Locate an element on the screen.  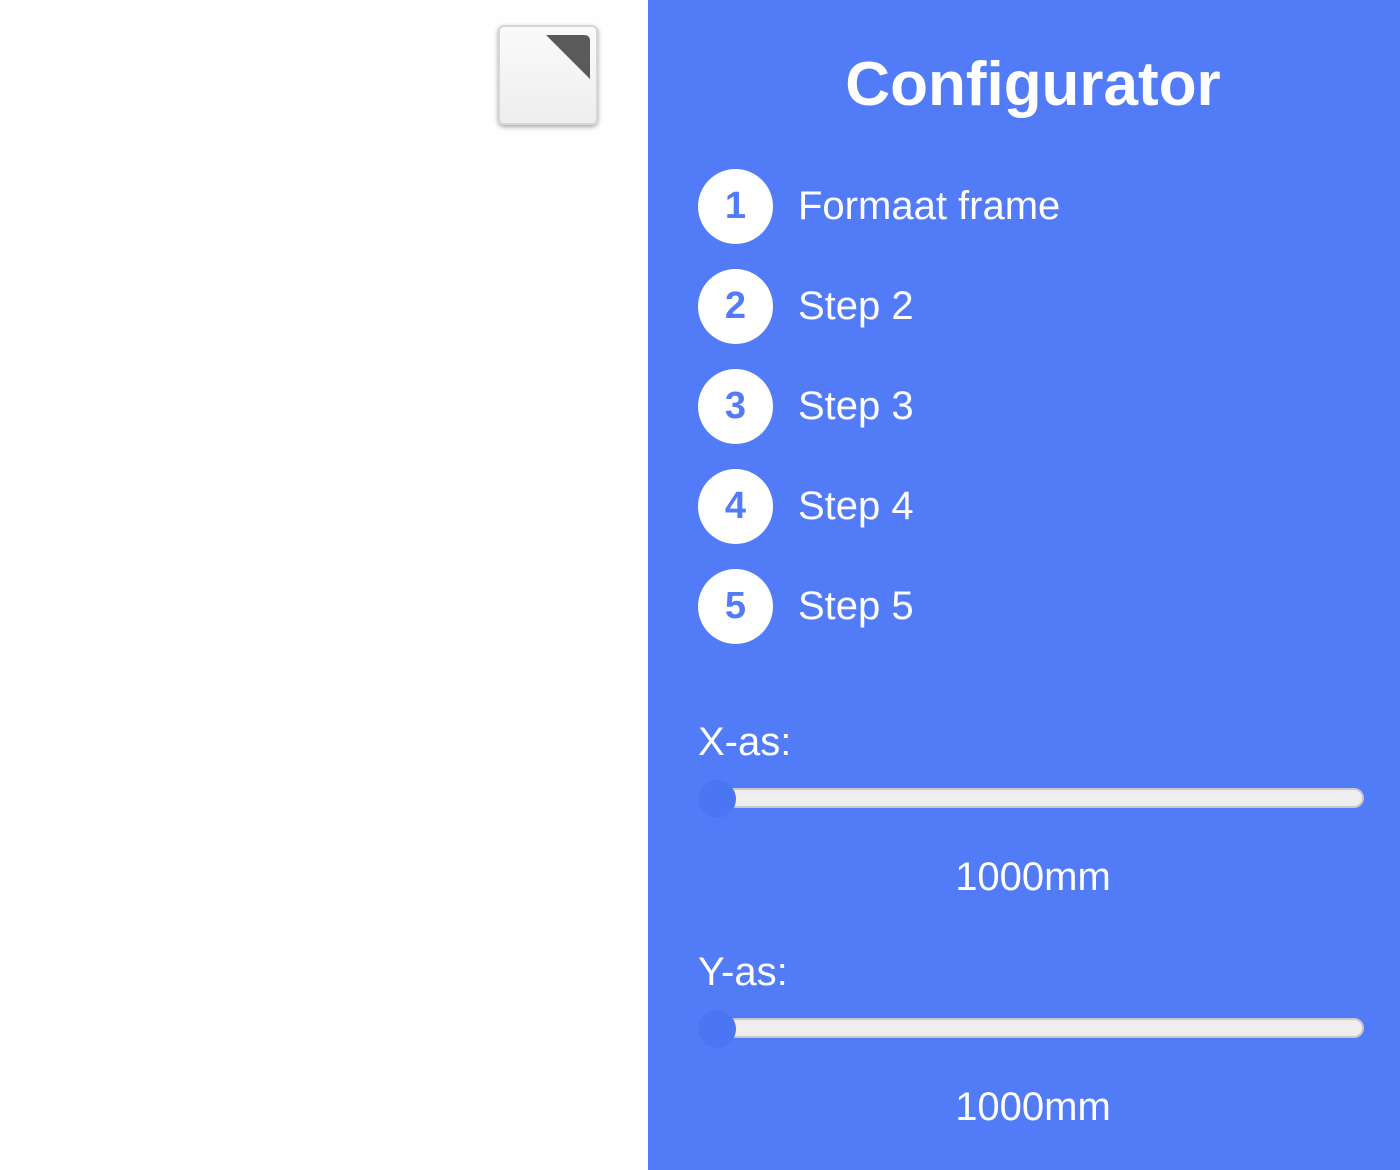
x-axis-value: 1000mm is located at coordinates (1033, 877).